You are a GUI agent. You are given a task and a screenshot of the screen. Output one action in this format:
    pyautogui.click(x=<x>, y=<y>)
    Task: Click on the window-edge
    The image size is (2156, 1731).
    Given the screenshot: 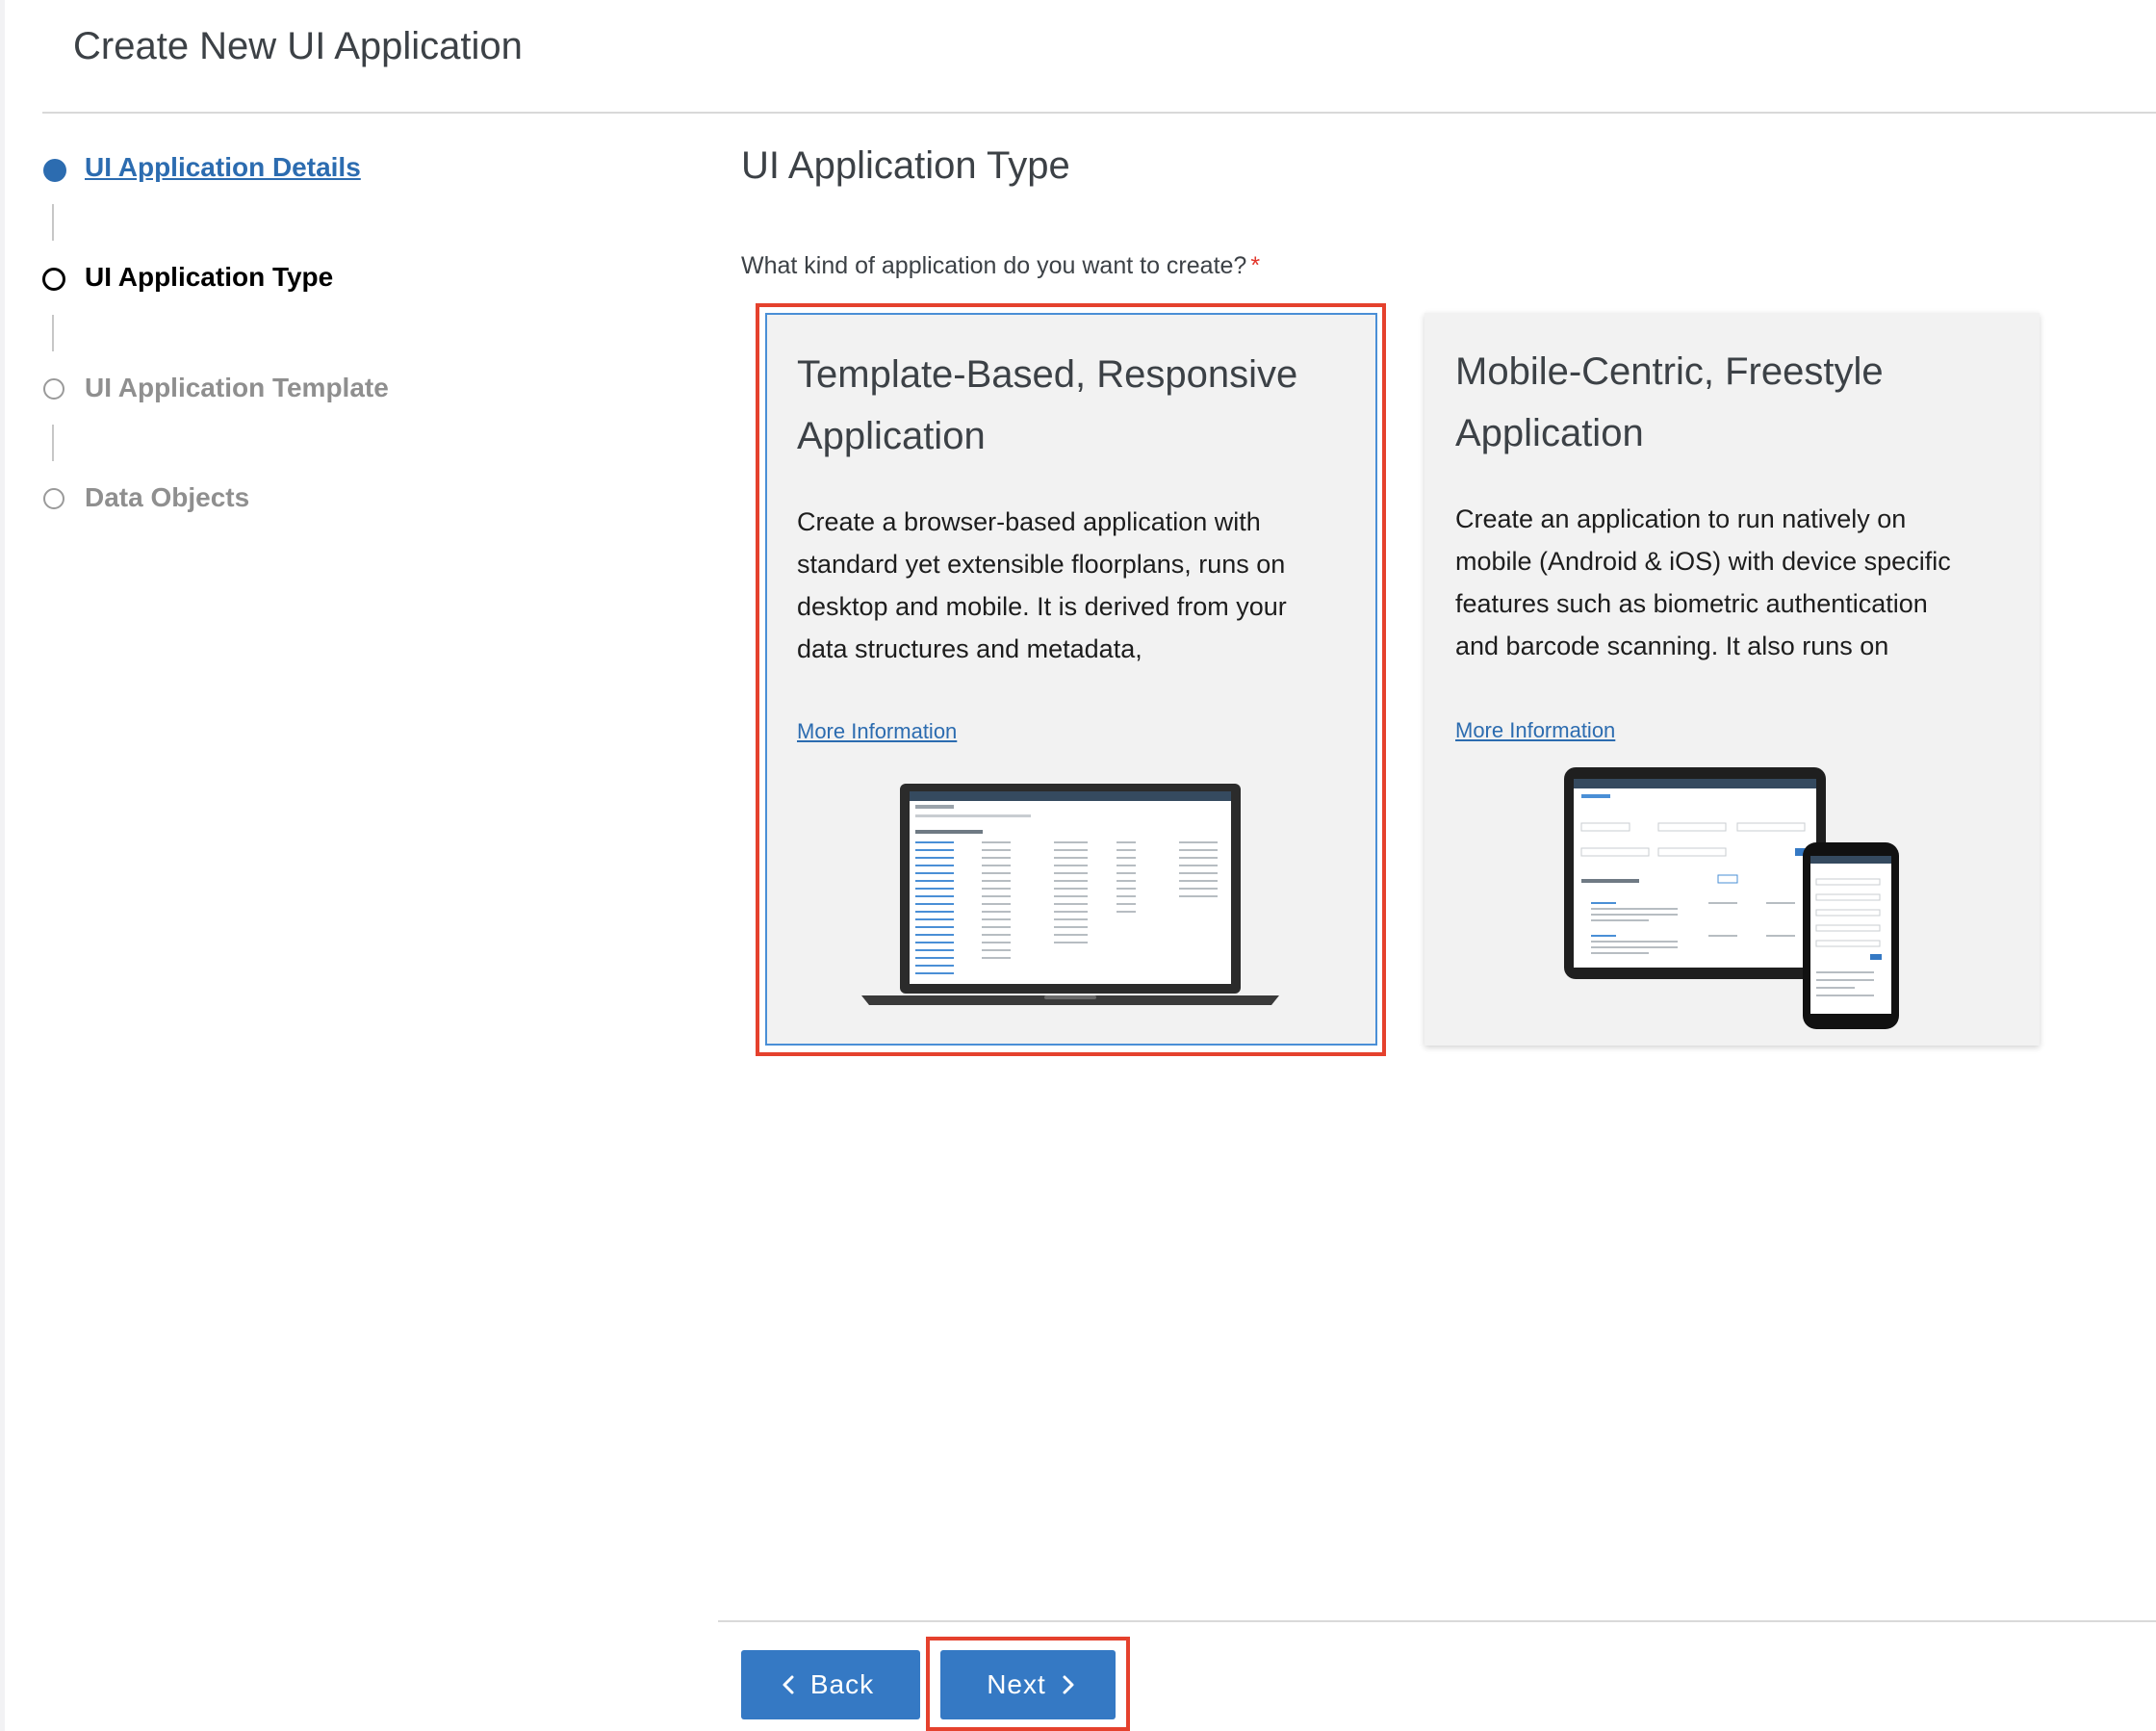 What is the action you would take?
    pyautogui.click(x=2, y=865)
    